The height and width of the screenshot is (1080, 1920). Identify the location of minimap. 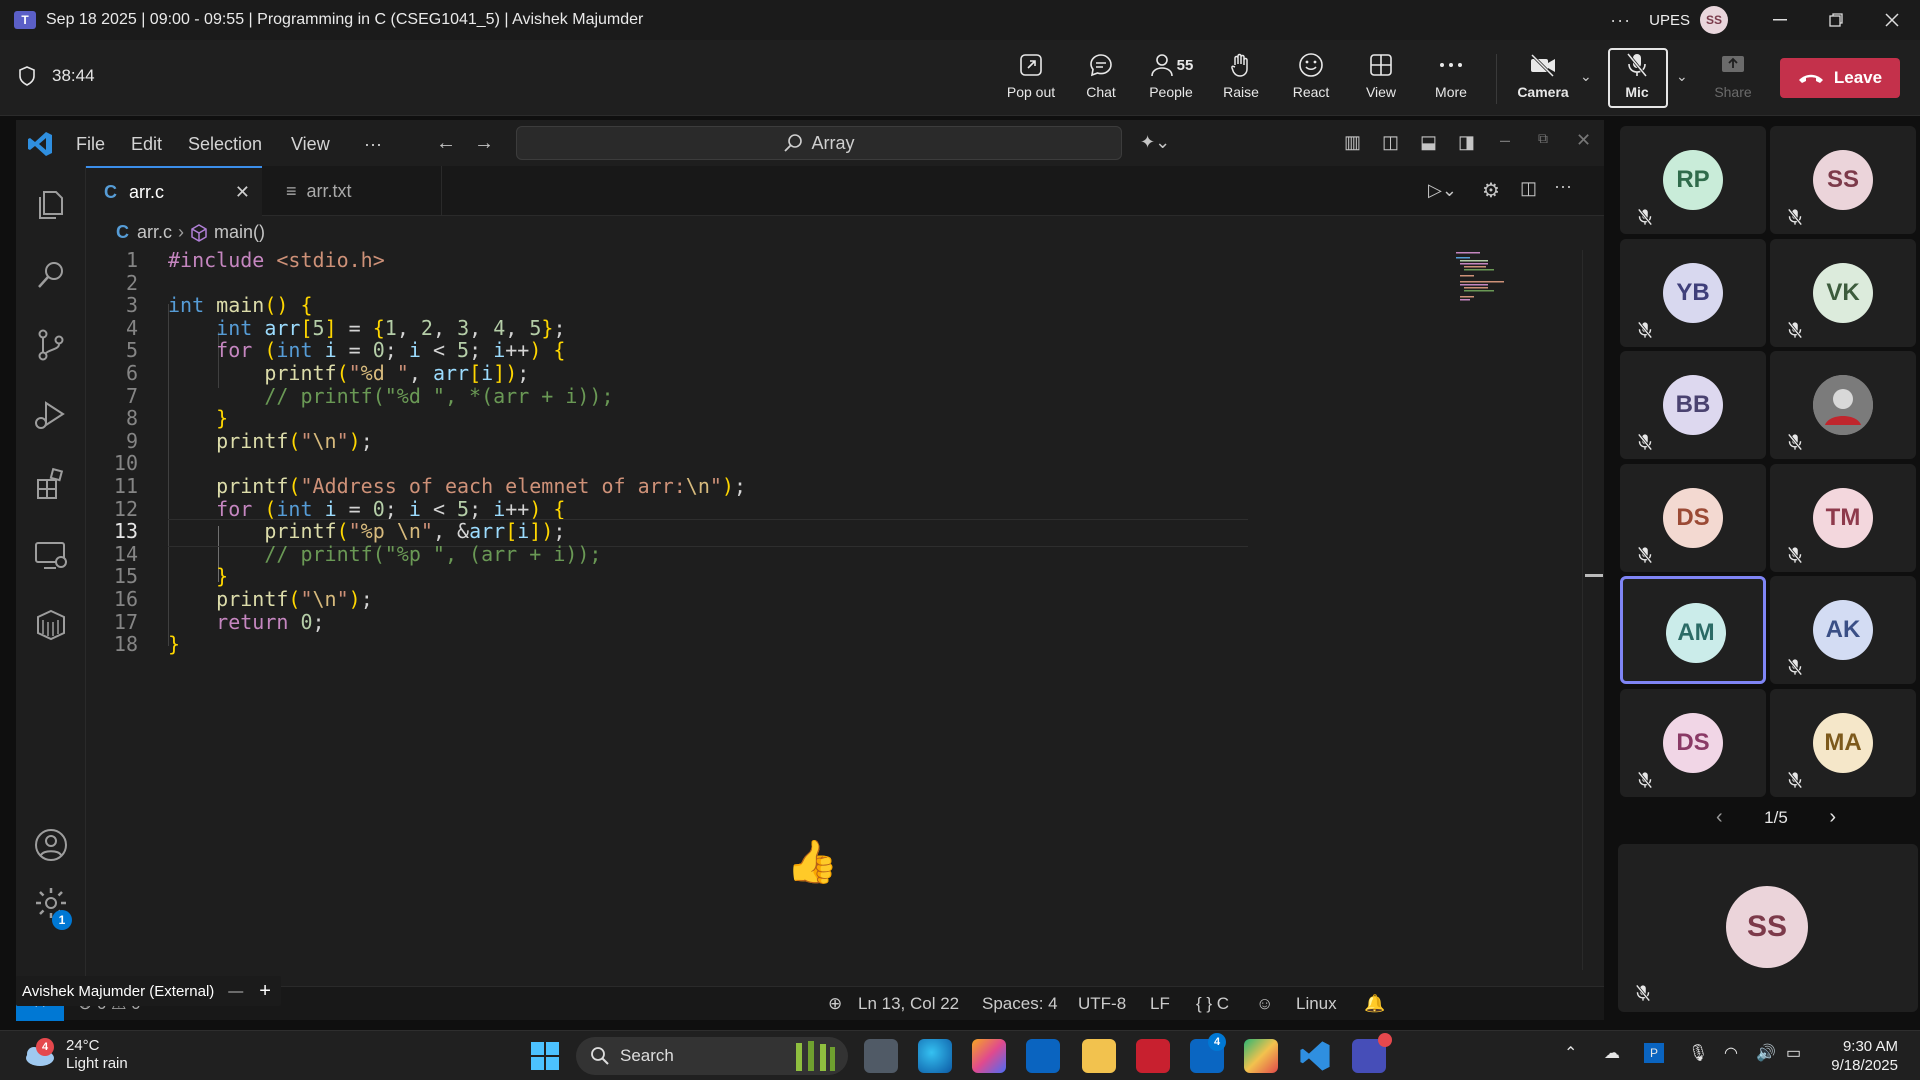
(1491, 285).